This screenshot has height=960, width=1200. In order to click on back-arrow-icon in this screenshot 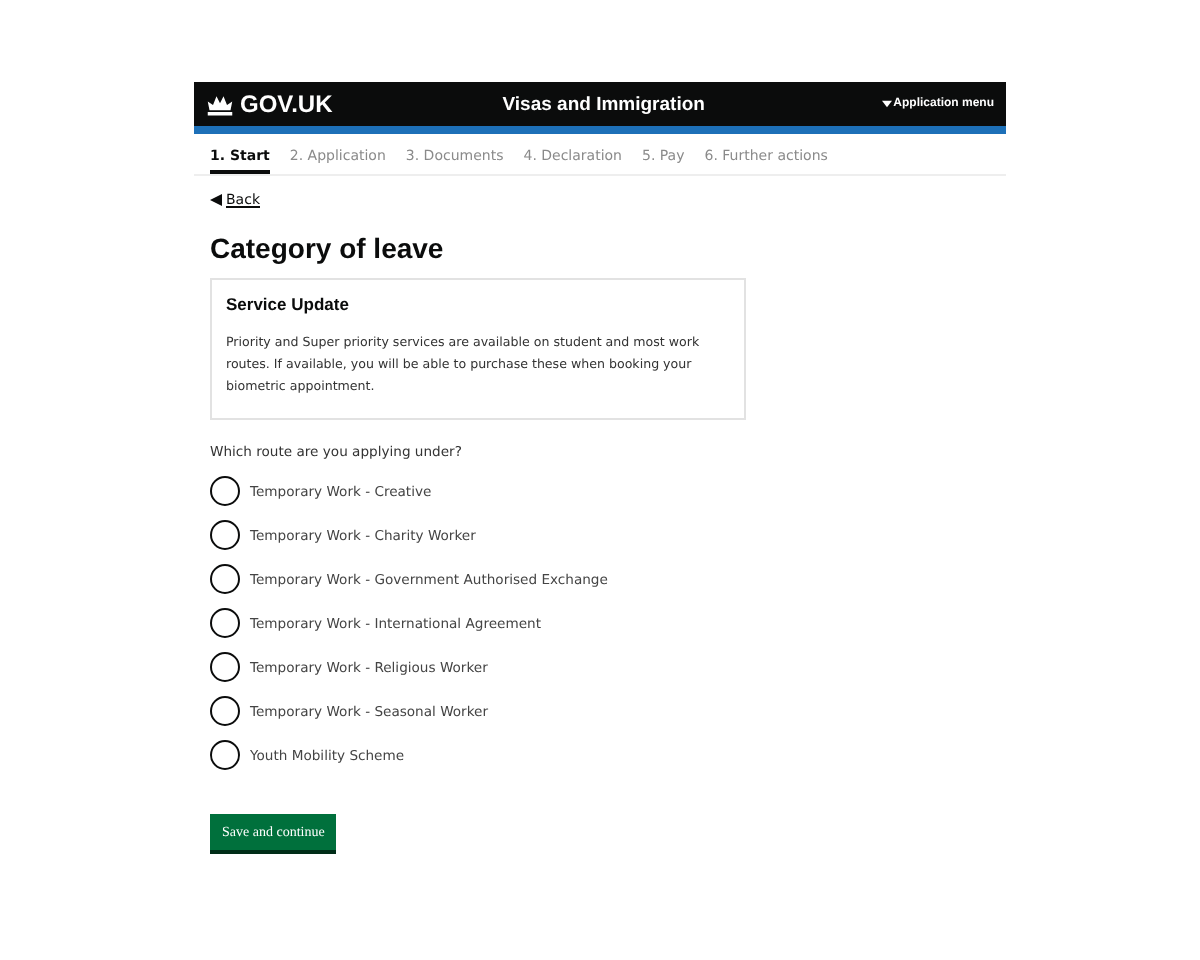, I will do `click(216, 200)`.